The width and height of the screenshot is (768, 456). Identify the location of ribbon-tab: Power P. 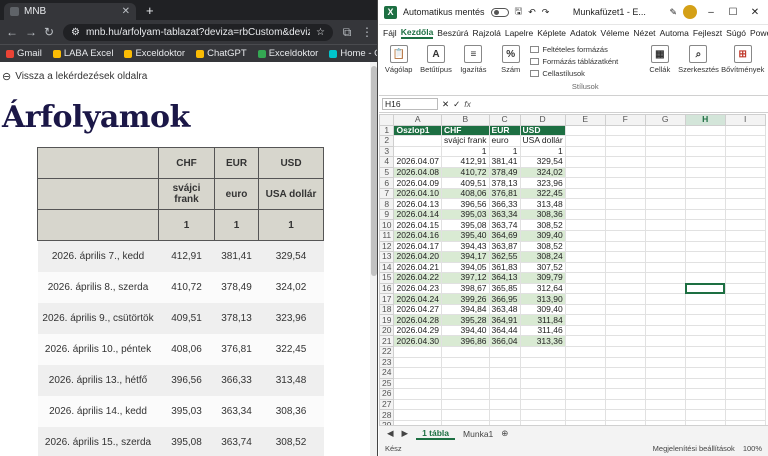
(759, 33).